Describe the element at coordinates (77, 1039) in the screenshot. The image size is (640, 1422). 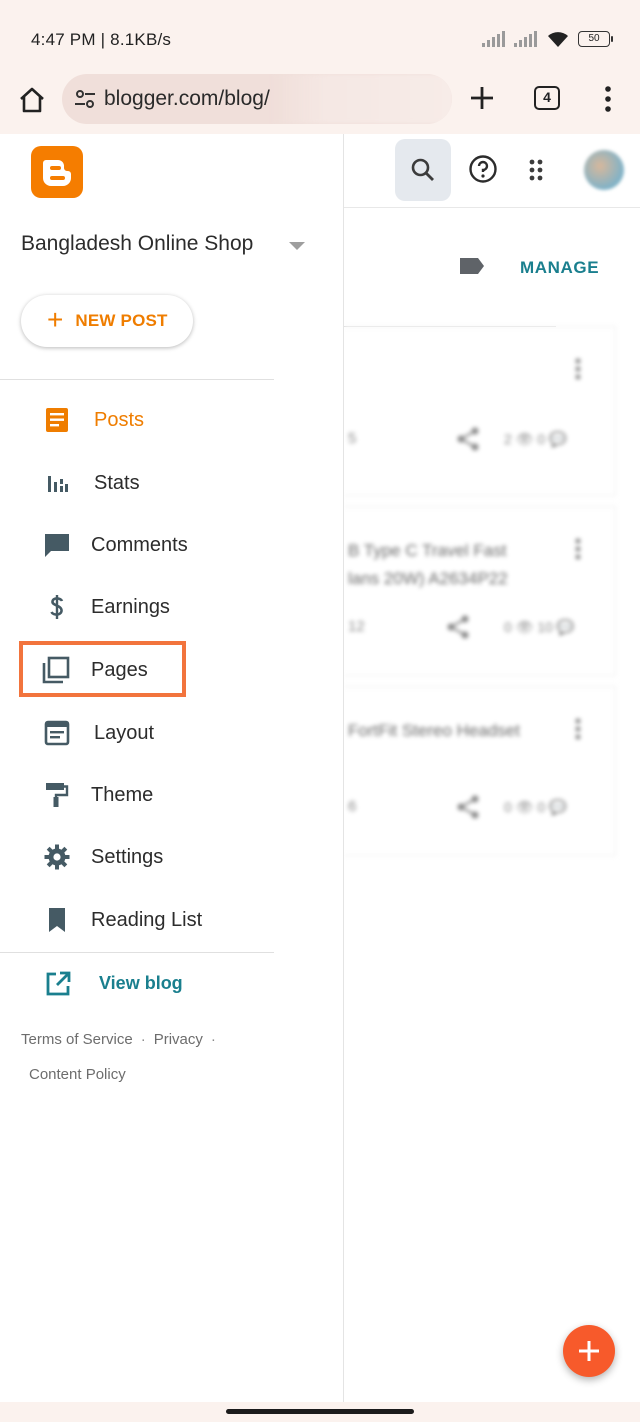
I see `terms-link: Terms of Service` at that location.